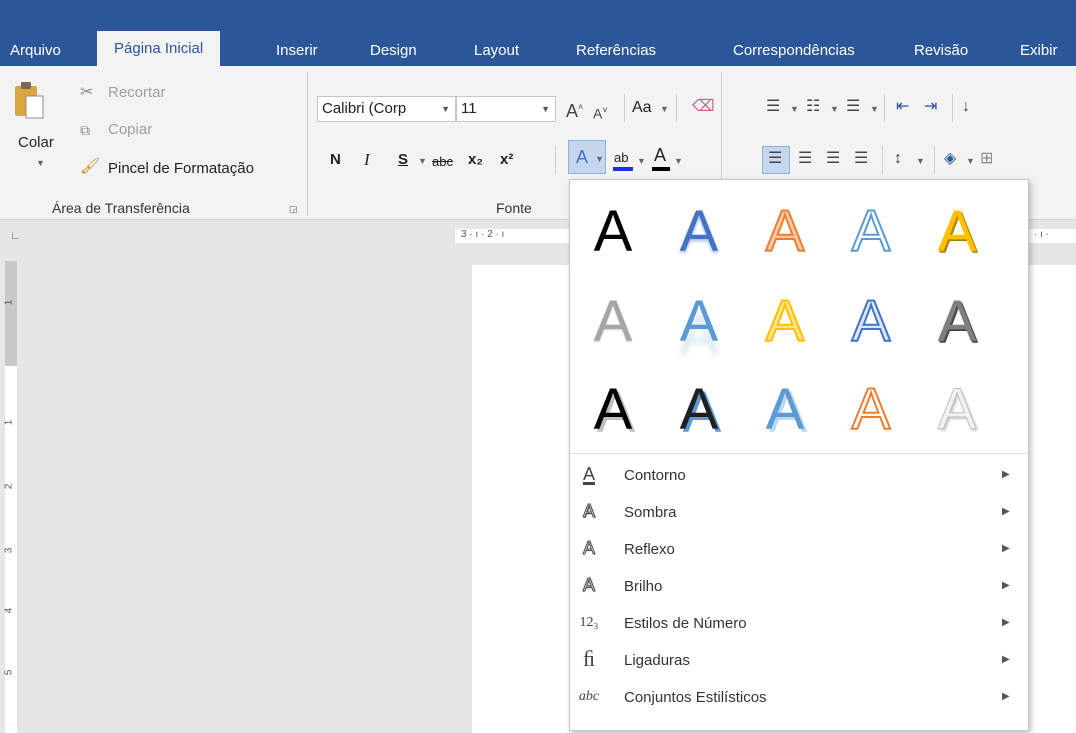  Describe the element at coordinates (442, 162) in the screenshot. I see `strikethrough-button: abc` at that location.